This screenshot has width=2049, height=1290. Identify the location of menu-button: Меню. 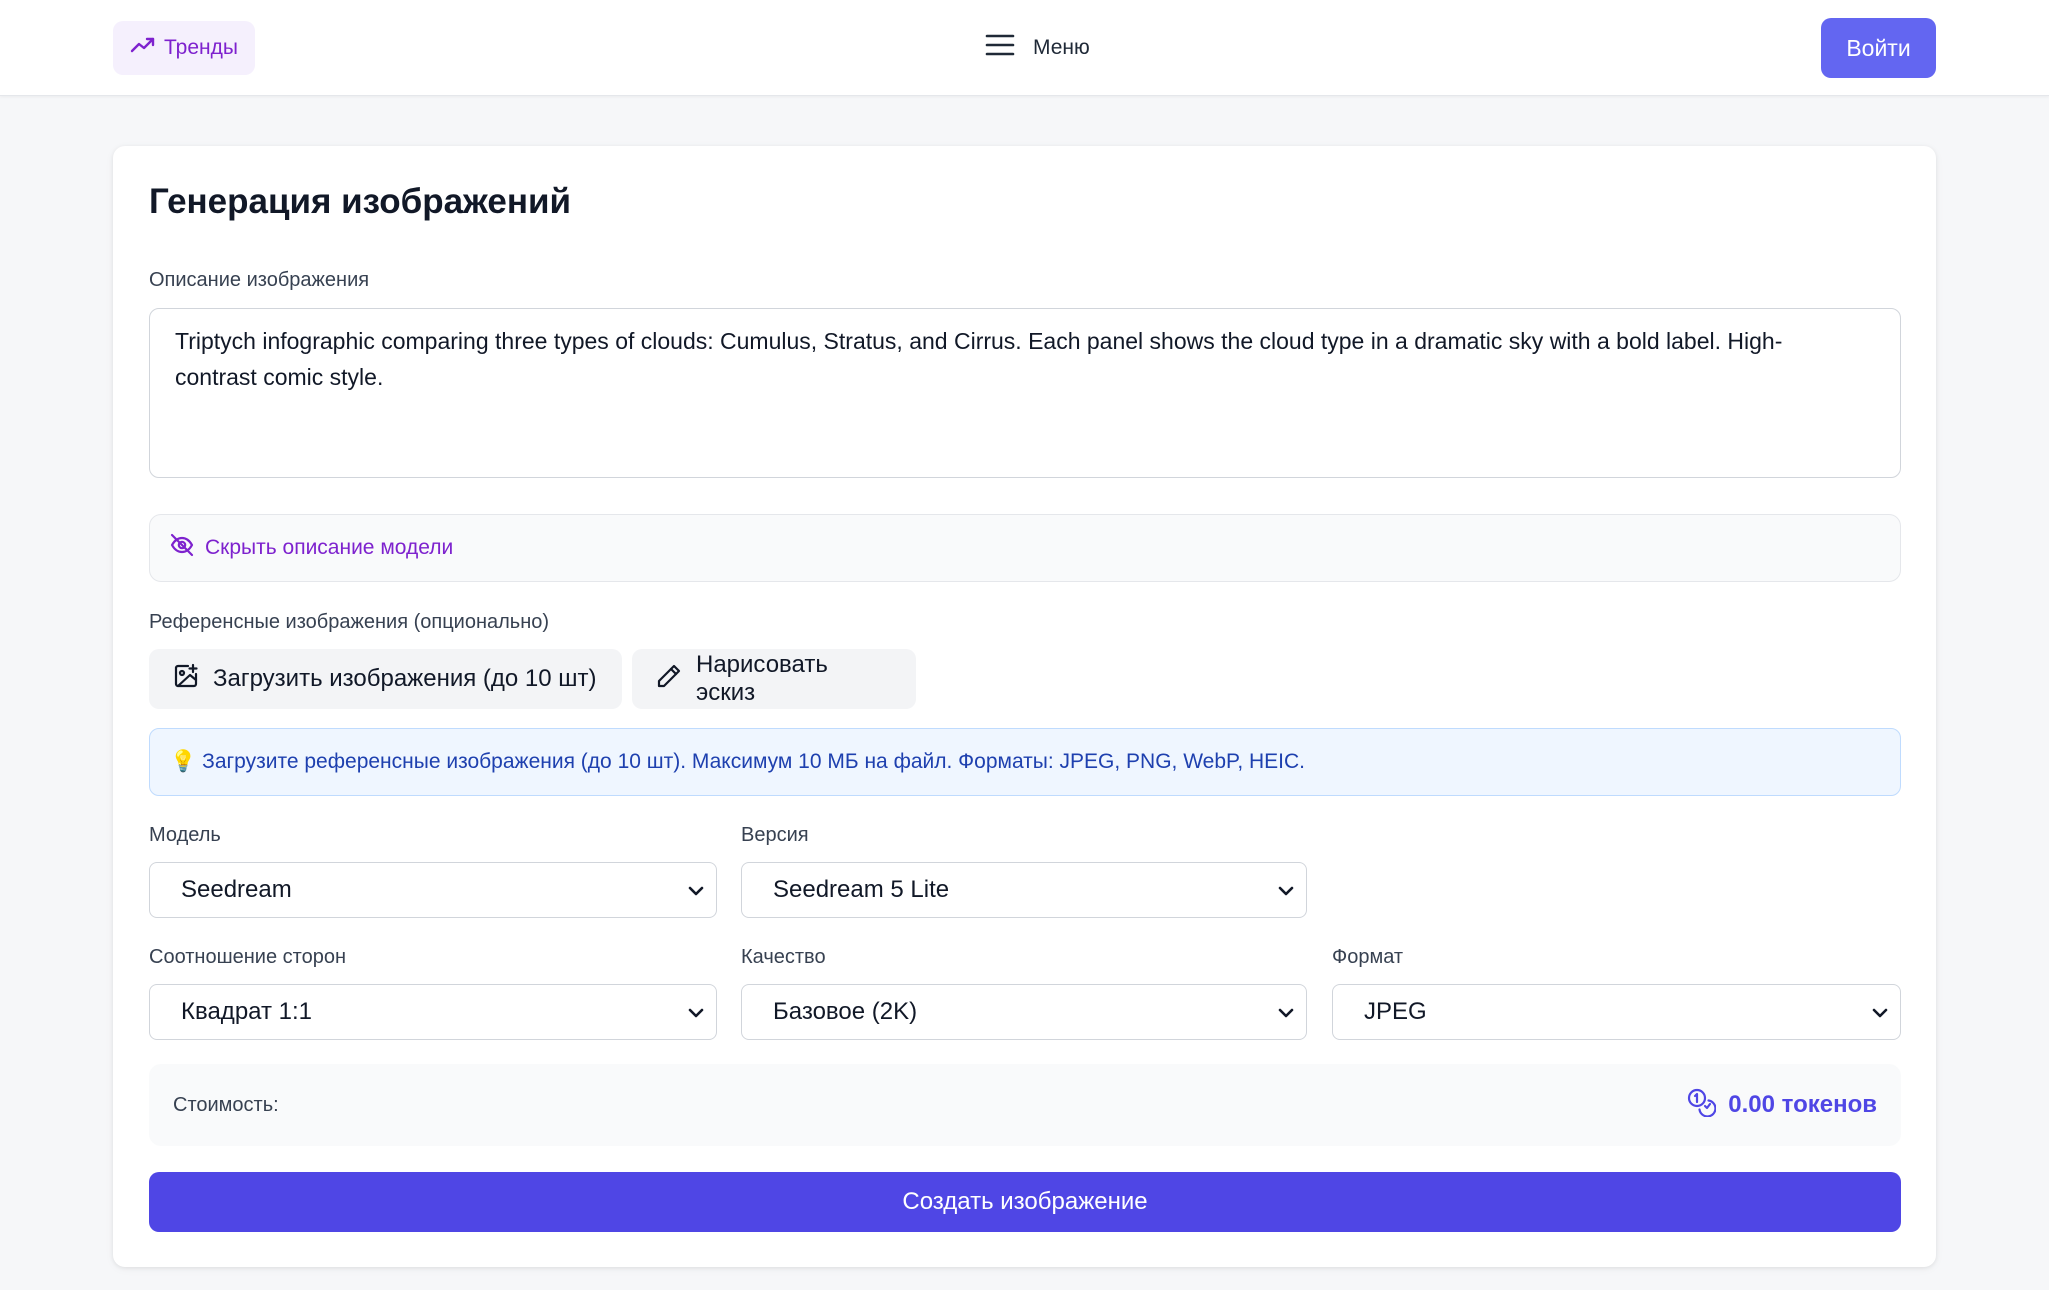
(1037, 48).